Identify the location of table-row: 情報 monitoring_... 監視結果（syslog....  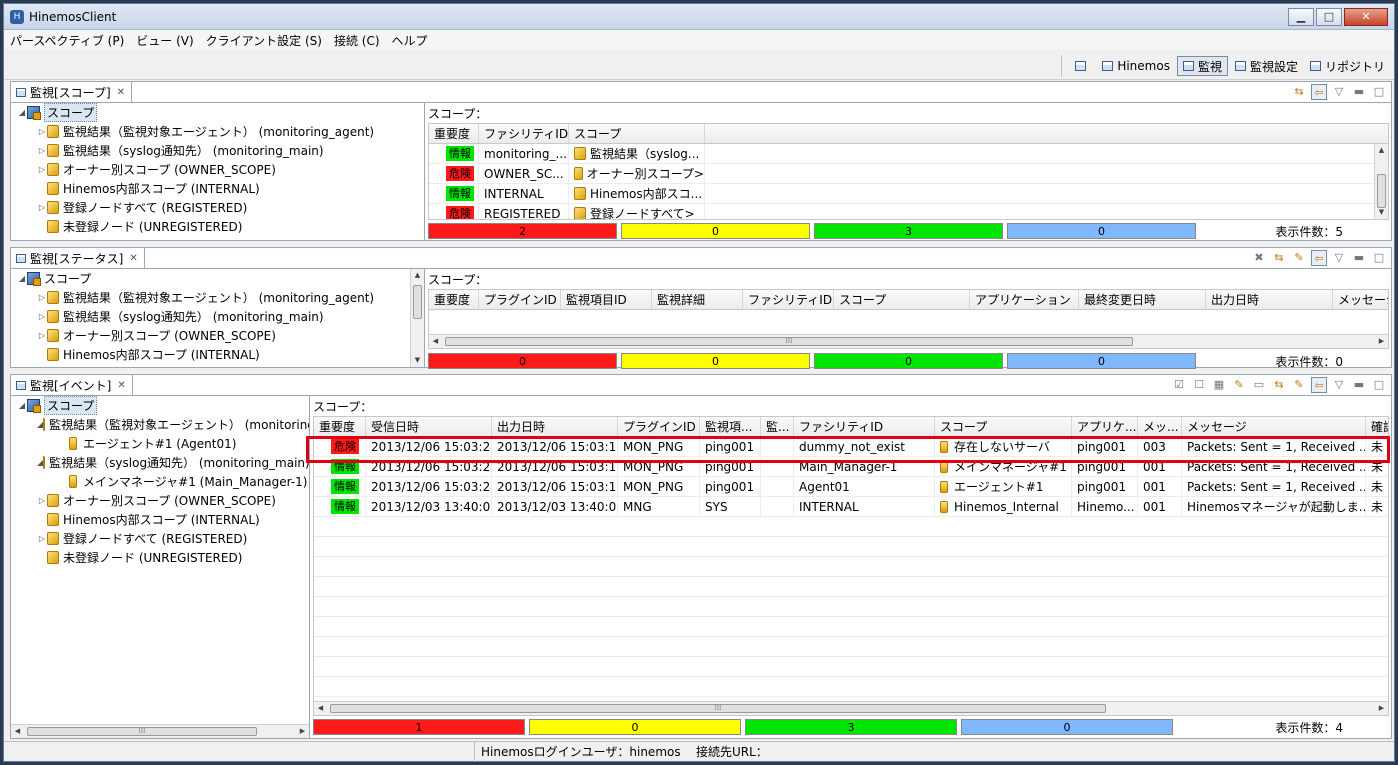
(908, 154).